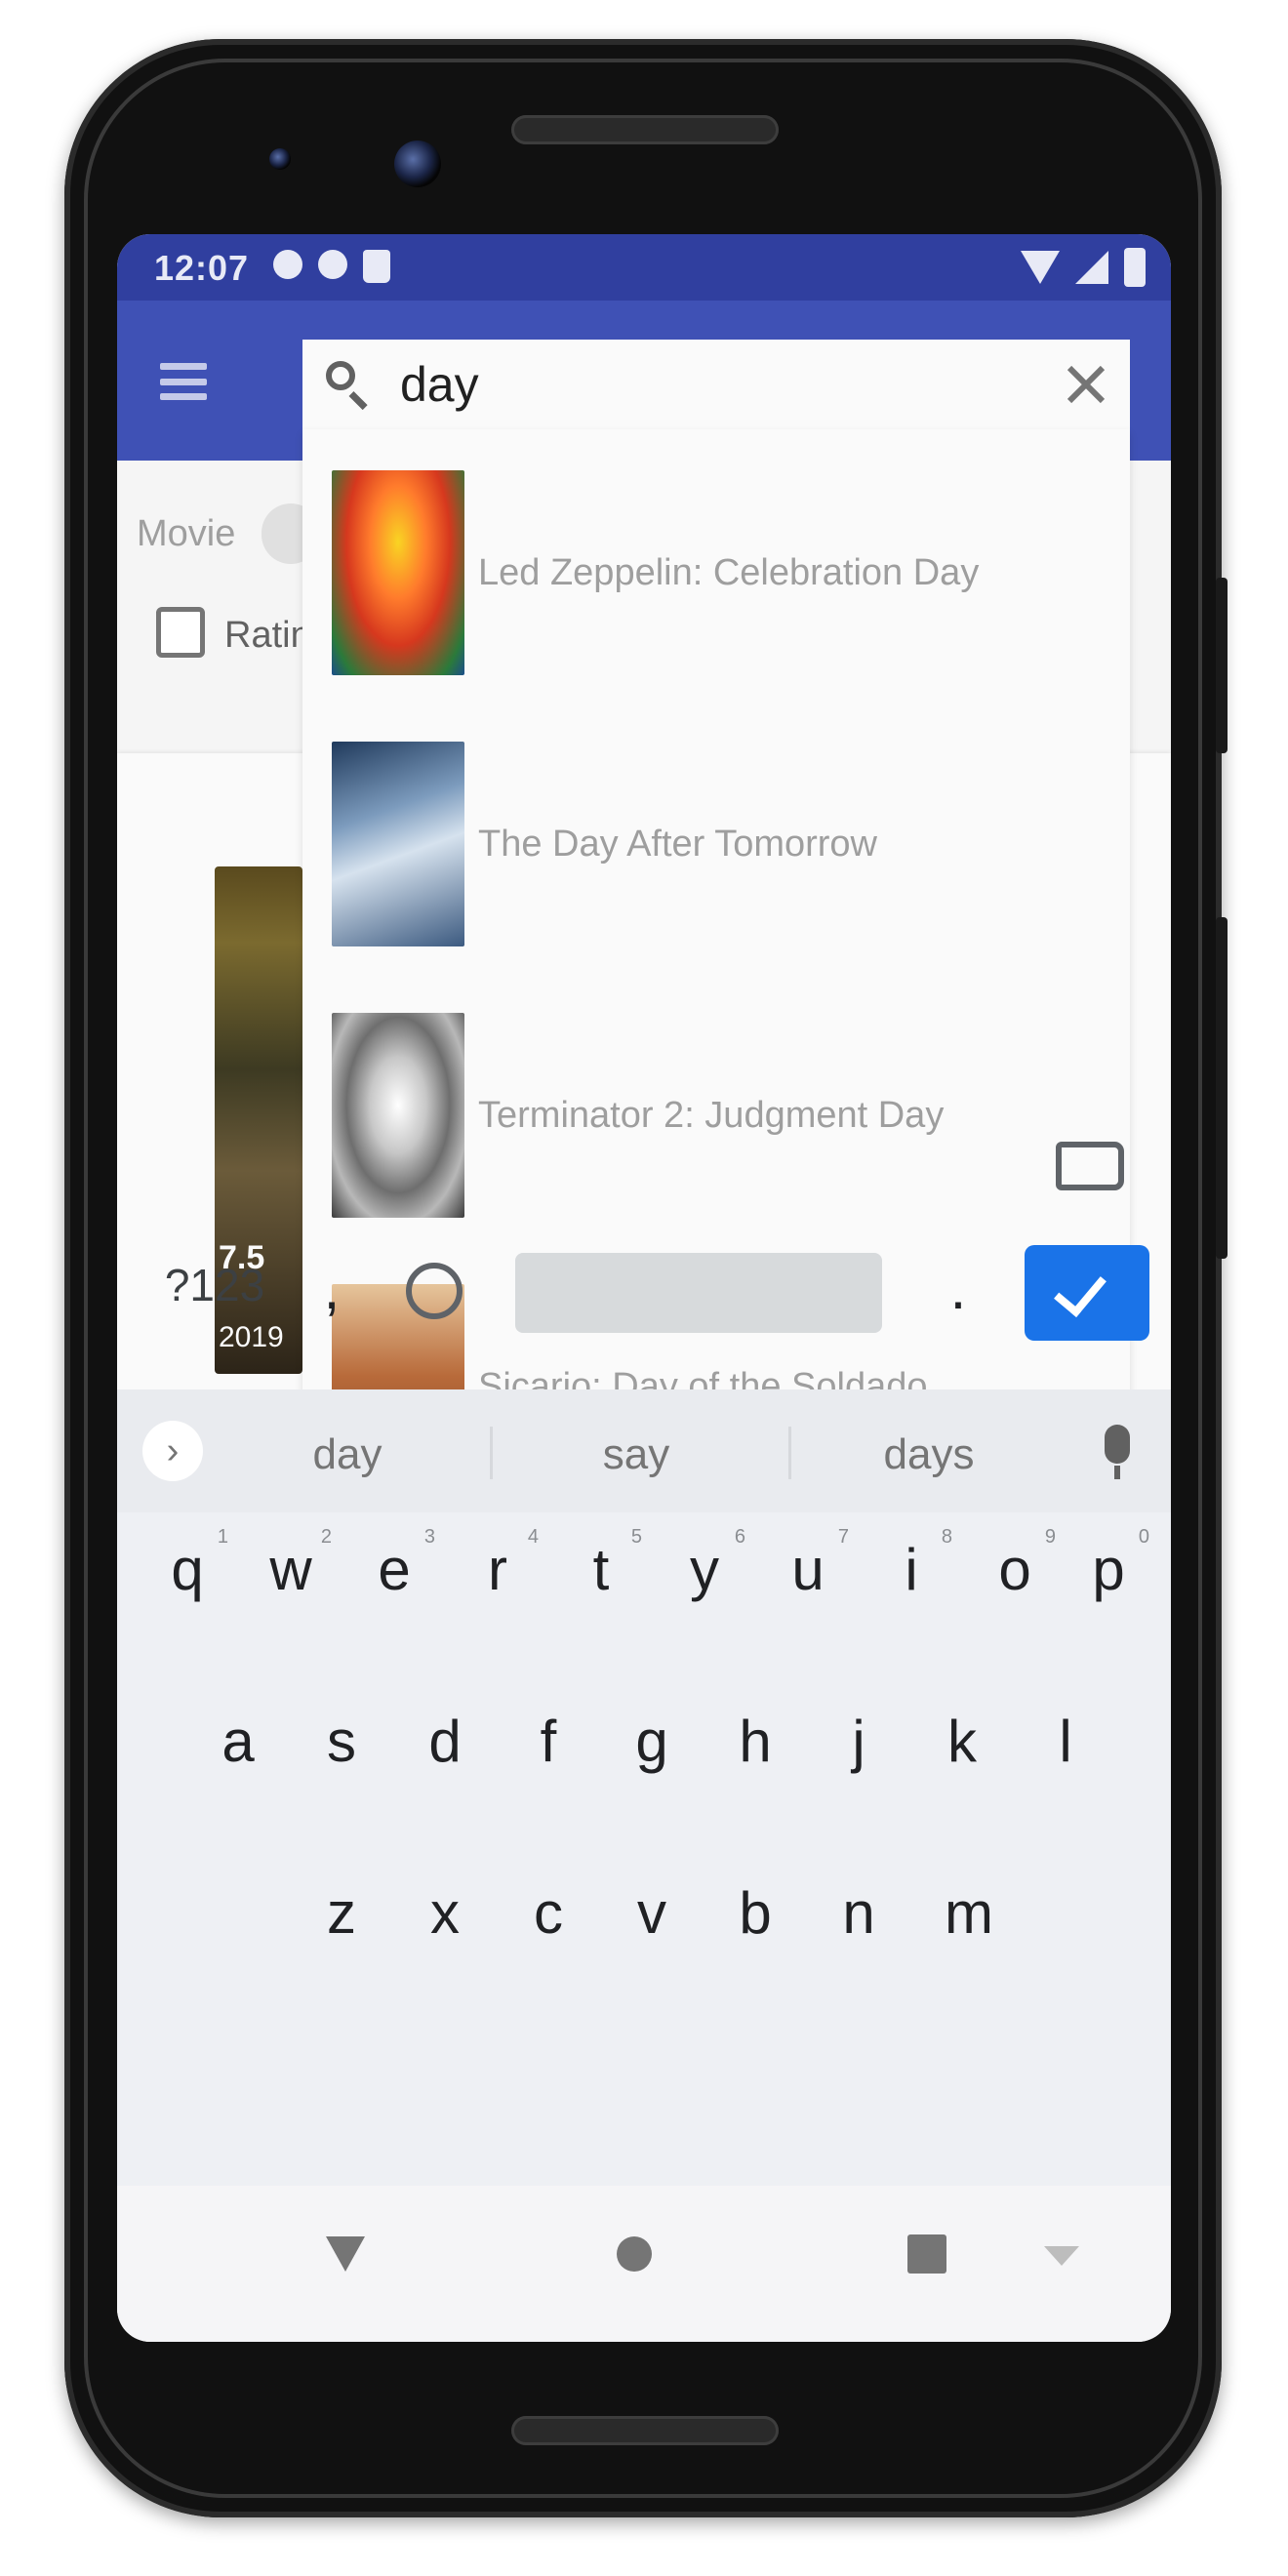  I want to click on rating-checkbox, so click(180, 632).